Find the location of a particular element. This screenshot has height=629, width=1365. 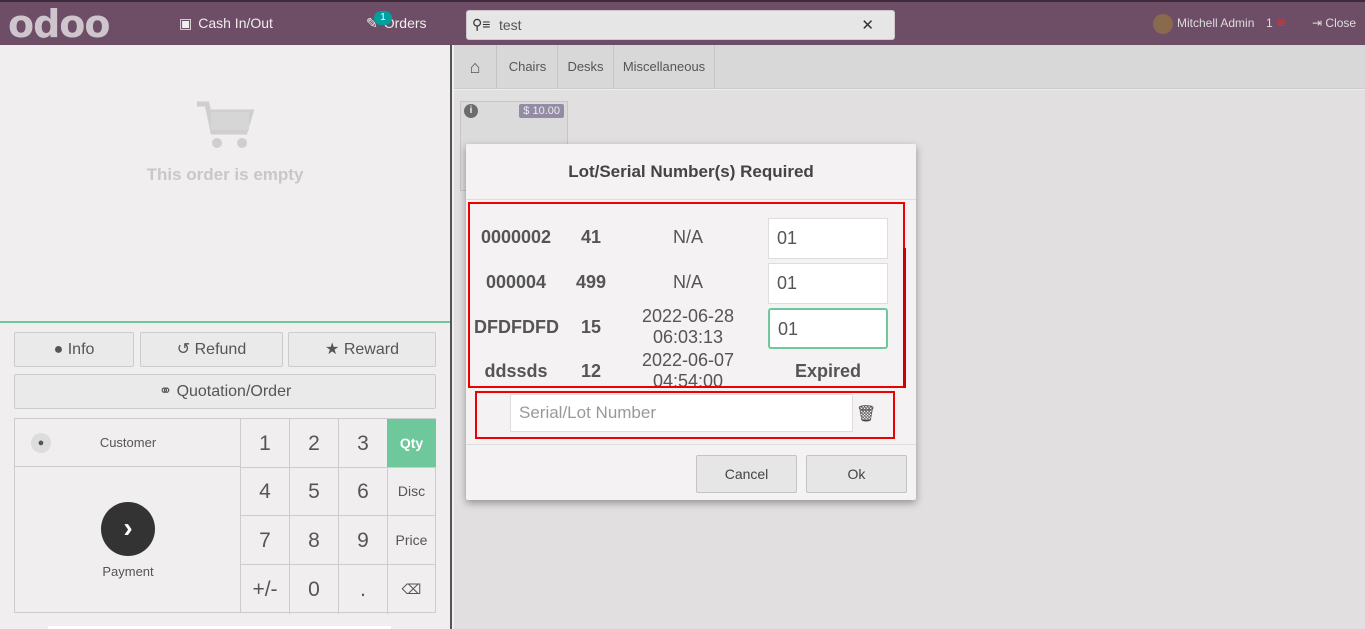

key-backspace: ⌫ is located at coordinates (411, 589).